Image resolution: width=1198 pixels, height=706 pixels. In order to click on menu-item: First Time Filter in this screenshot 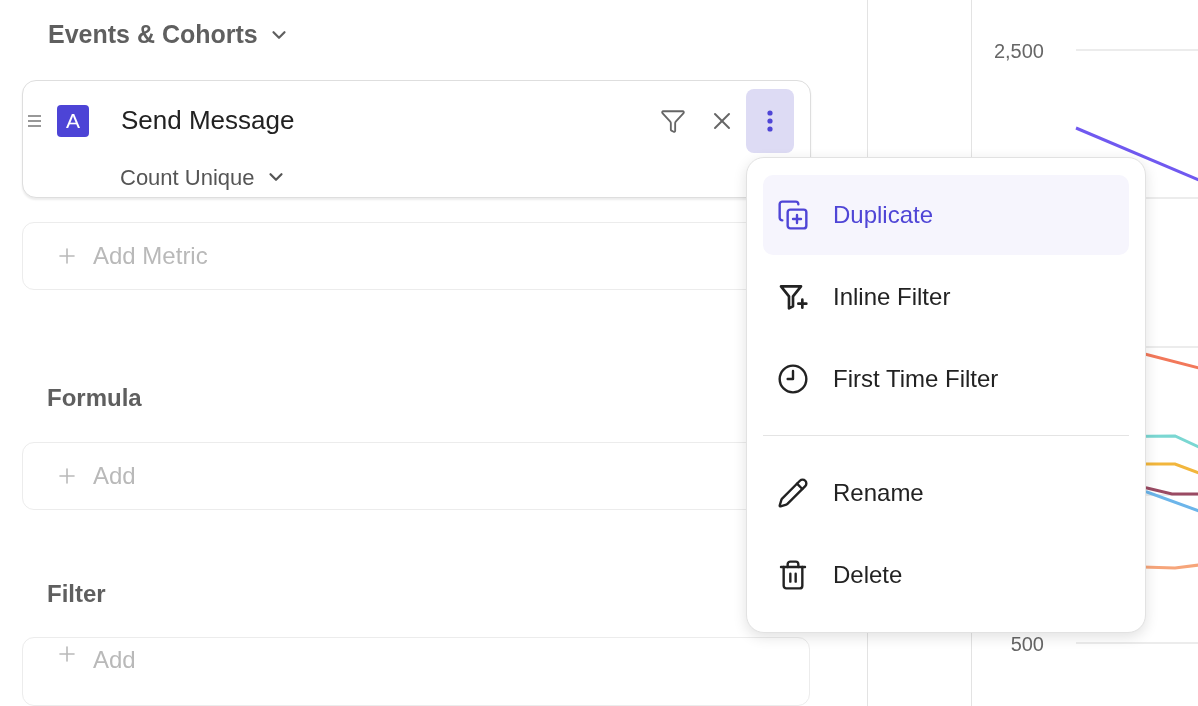, I will do `click(946, 379)`.